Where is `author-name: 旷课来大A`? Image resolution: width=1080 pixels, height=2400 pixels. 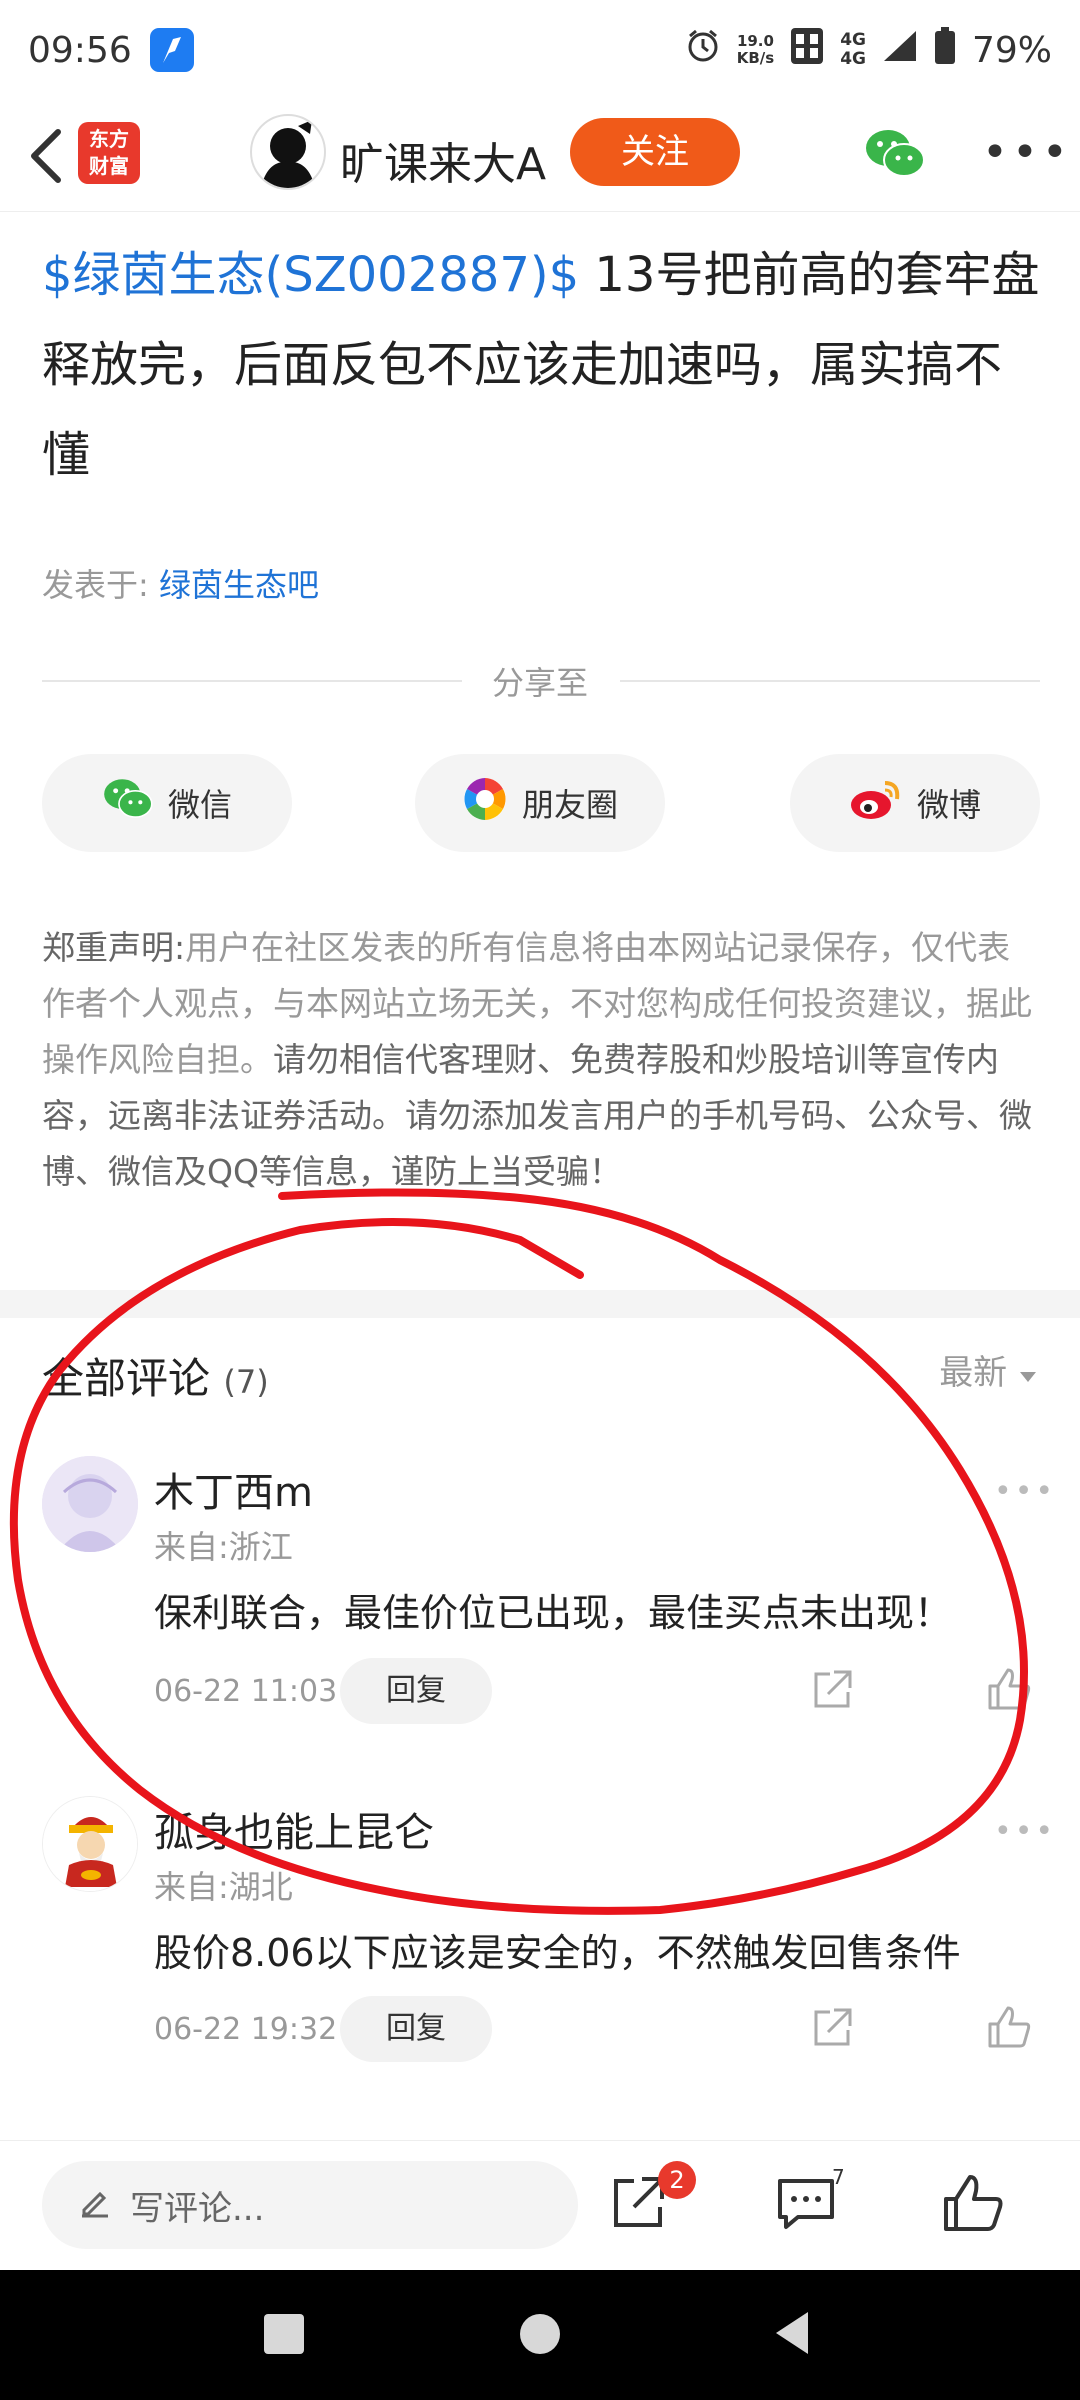 author-name: 旷课来大A is located at coordinates (443, 160).